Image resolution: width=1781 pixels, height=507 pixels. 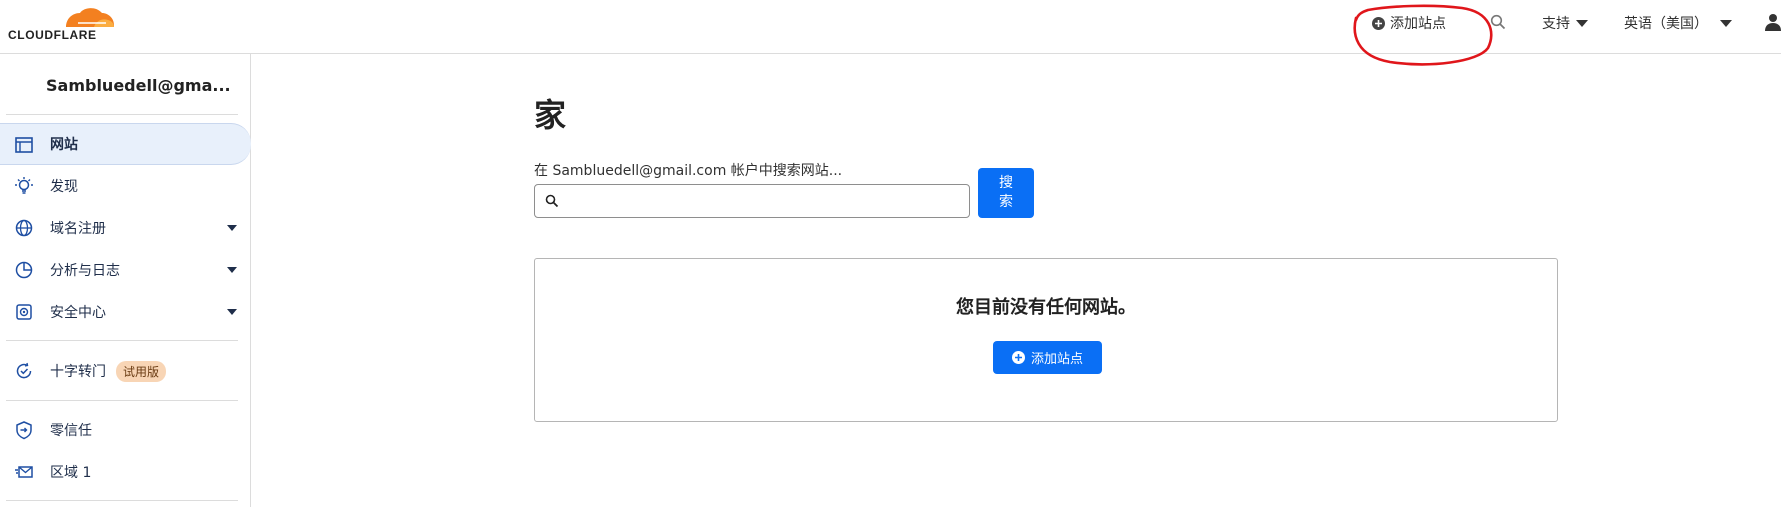 What do you see at coordinates (125, 144) in the screenshot?
I see `sidebar-item-websites: 网站` at bounding box center [125, 144].